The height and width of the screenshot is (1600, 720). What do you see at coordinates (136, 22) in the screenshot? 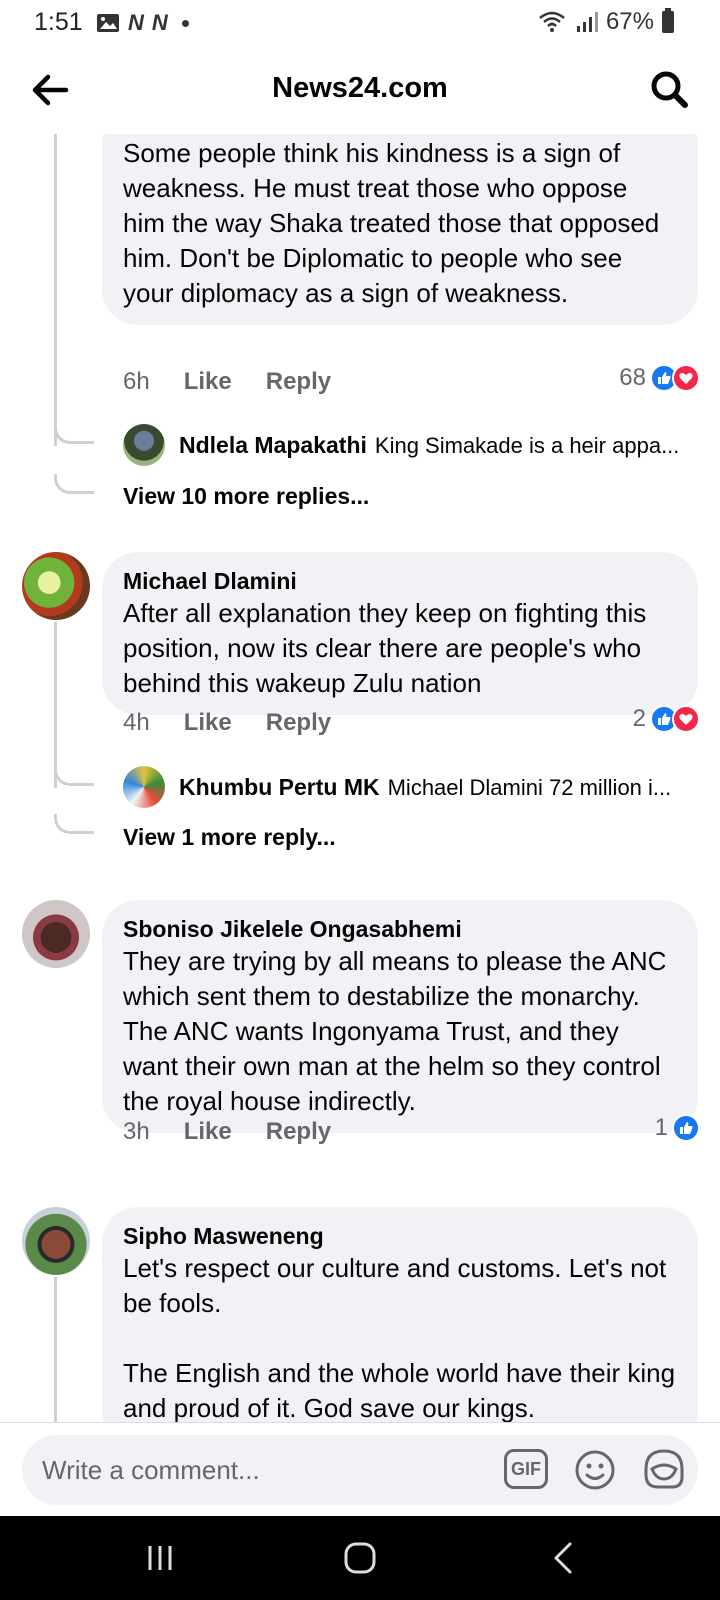
I see `news-app-icon: N` at bounding box center [136, 22].